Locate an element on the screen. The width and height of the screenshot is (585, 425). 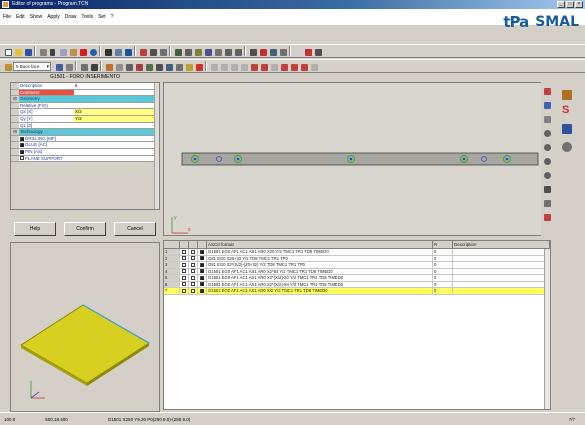
pointer-icon is located at coordinates (93, 66).